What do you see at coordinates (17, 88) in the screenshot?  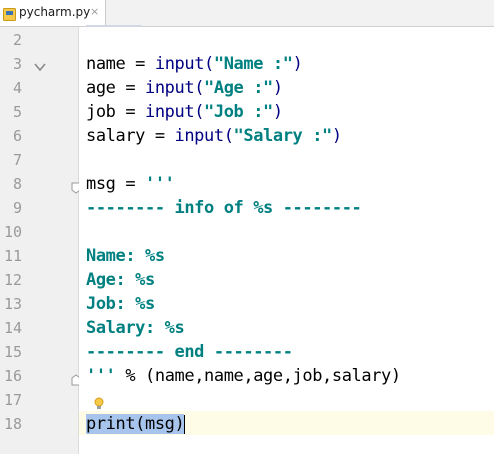 I see `line-number: 4` at bounding box center [17, 88].